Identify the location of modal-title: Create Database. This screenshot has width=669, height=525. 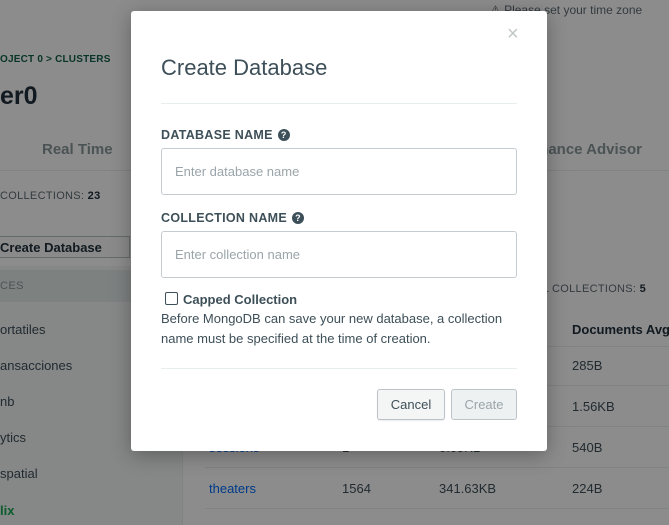
(244, 67).